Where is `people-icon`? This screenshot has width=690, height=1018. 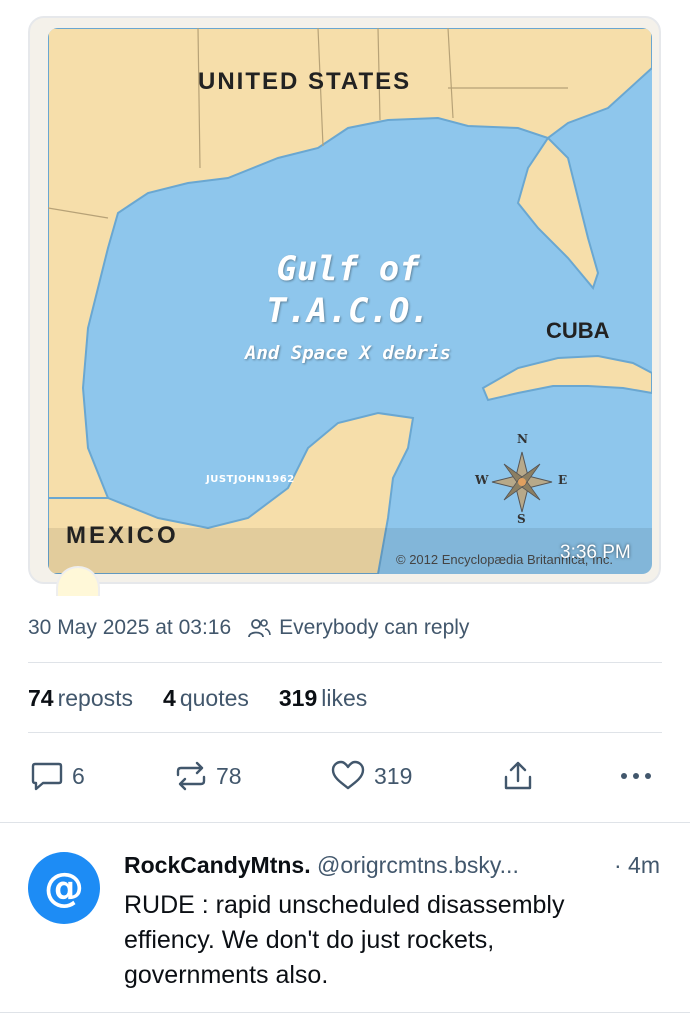 people-icon is located at coordinates (259, 628).